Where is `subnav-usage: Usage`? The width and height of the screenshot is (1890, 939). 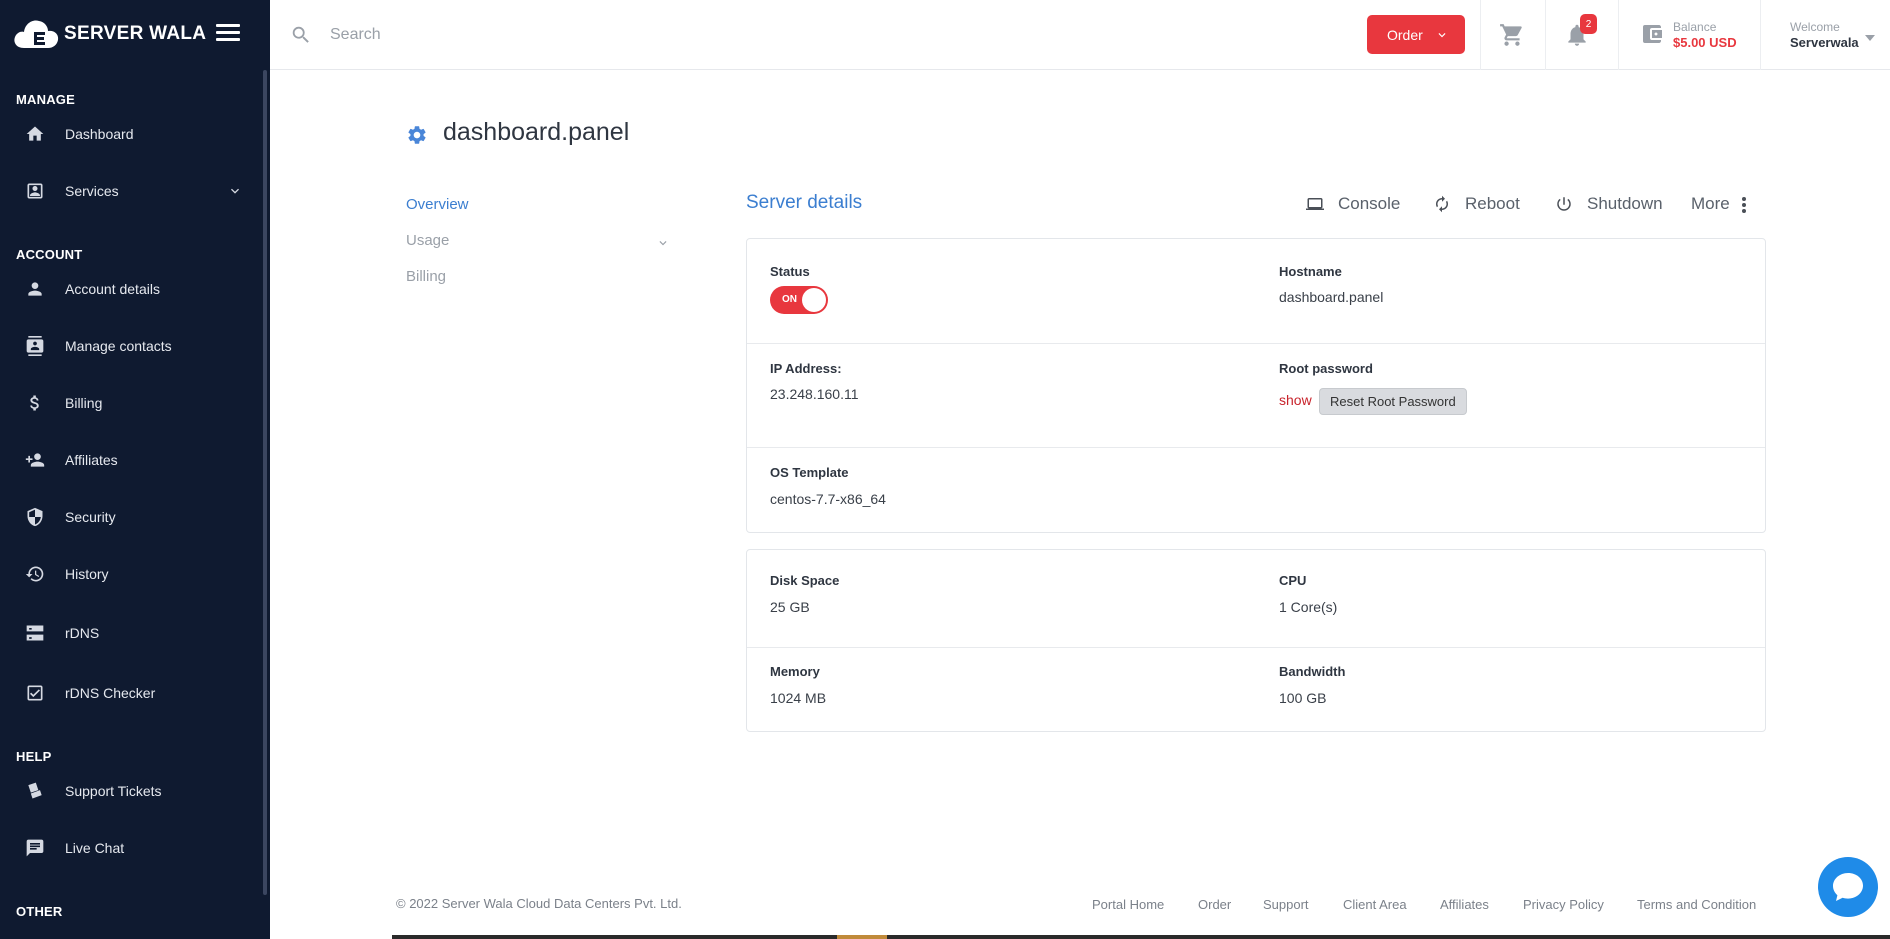 subnav-usage: Usage is located at coordinates (427, 240).